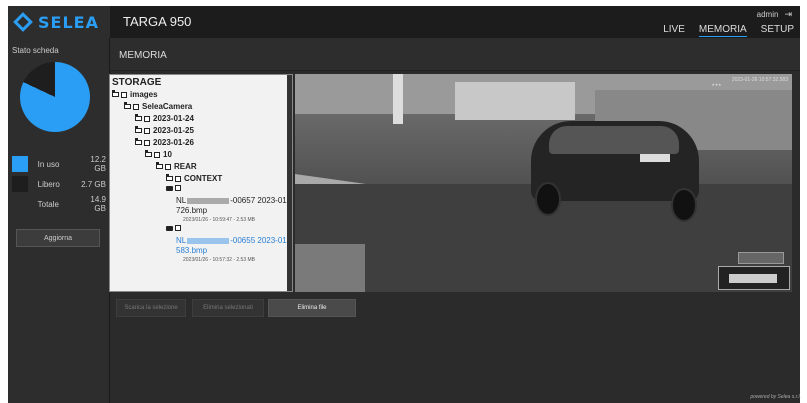 This screenshot has height=403, width=807. Describe the element at coordinates (20, 184) in the screenshot. I see `legend-swatch-free` at that location.